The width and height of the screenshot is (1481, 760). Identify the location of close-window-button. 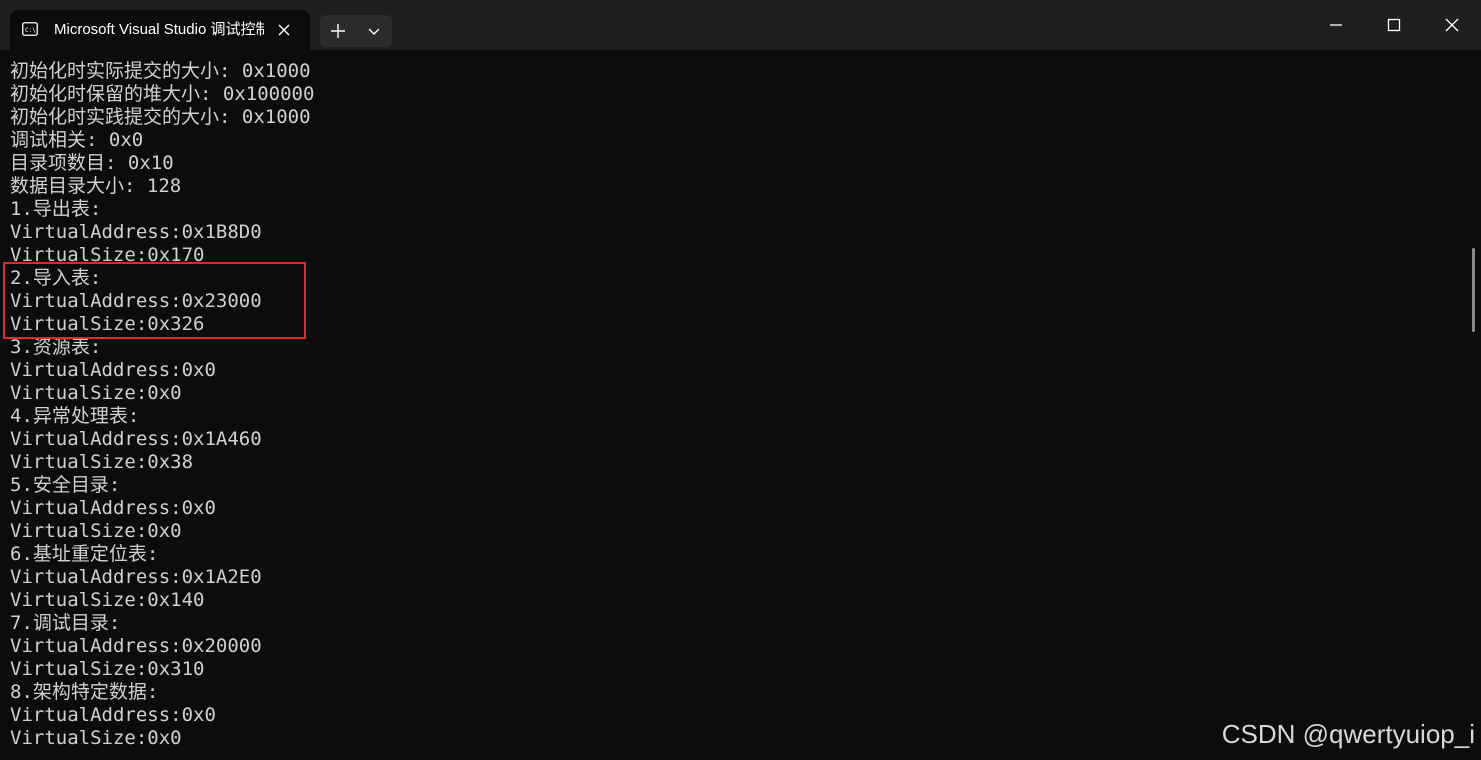
(1452, 25).